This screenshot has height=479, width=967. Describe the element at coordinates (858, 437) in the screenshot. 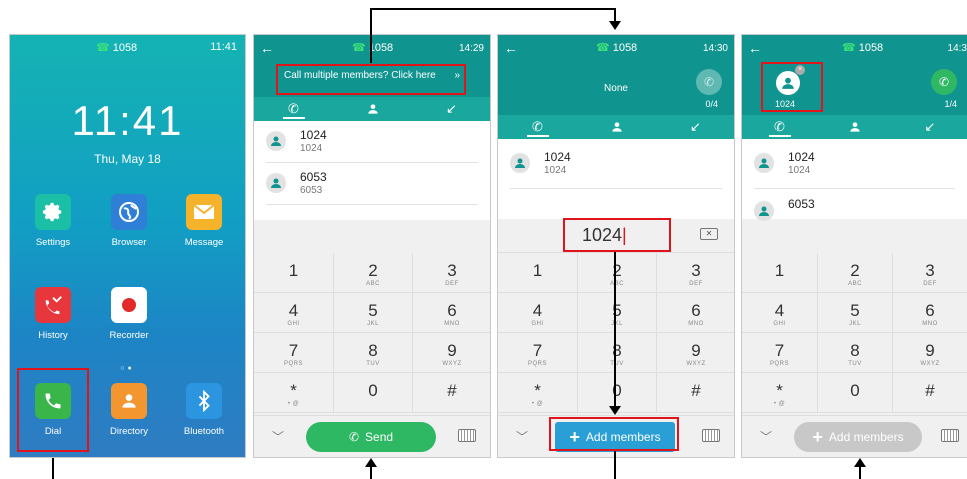

I see `add-members-button: + Add members` at that location.